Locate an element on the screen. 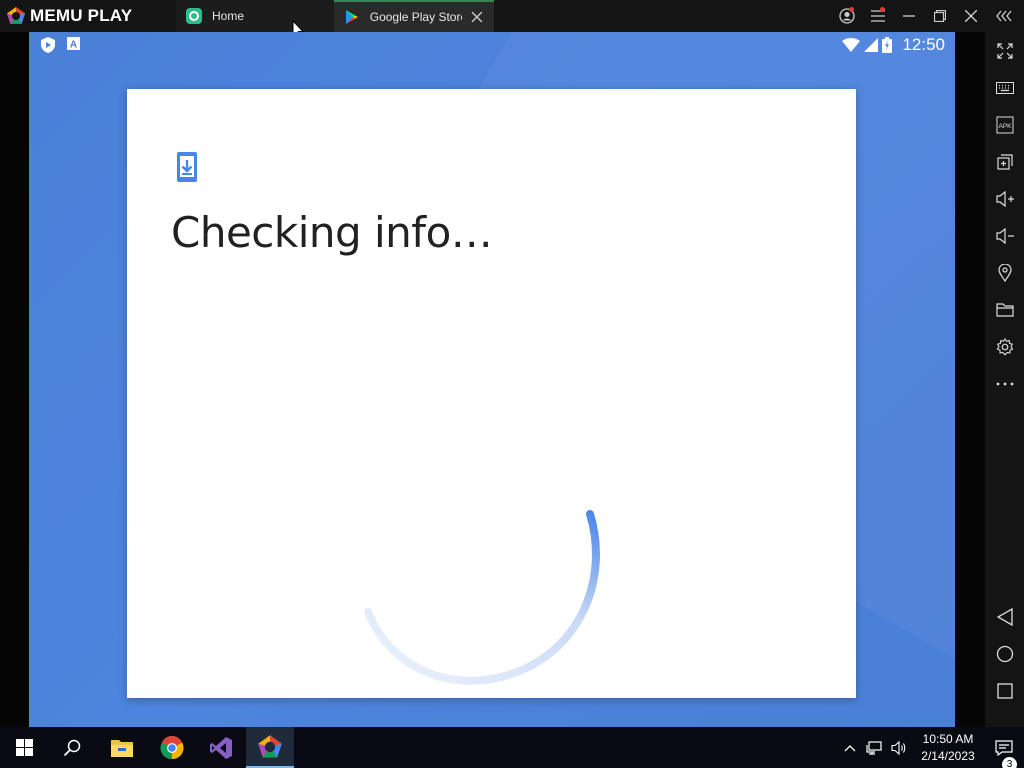  status-bar-left: A is located at coordinates (60, 45).